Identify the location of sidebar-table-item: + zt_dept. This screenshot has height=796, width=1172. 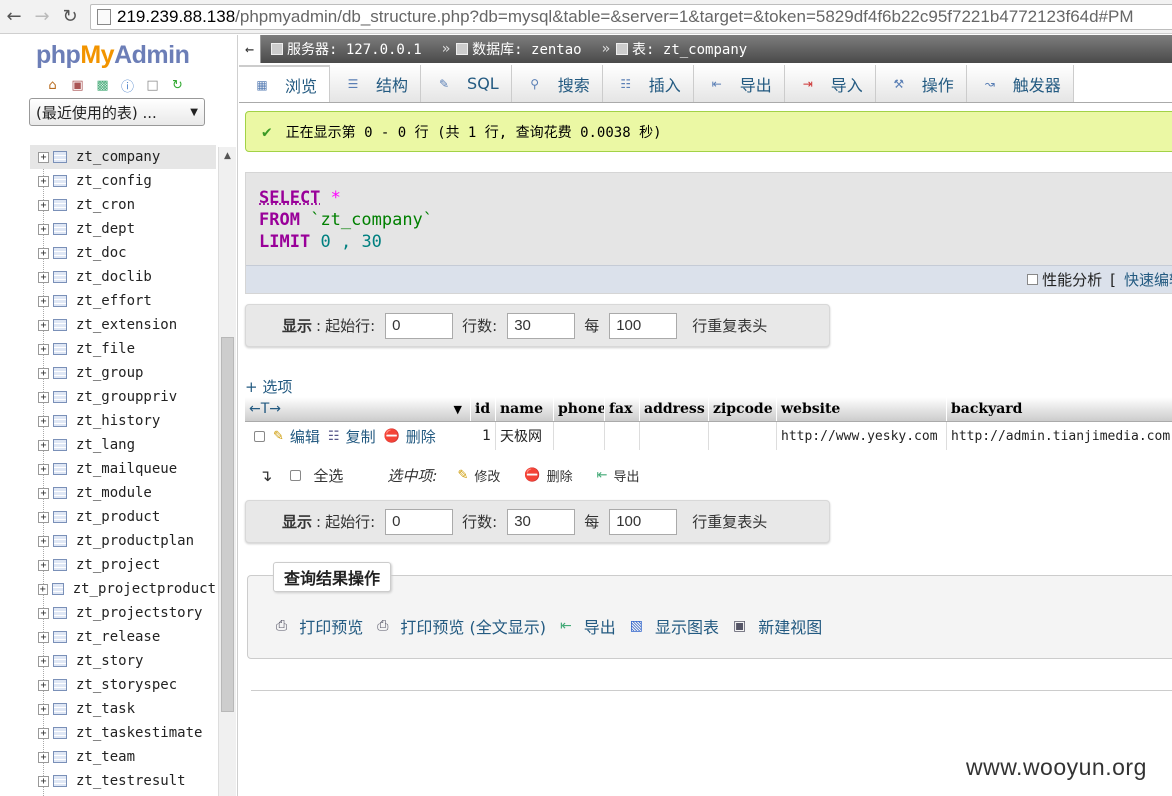
(123, 229).